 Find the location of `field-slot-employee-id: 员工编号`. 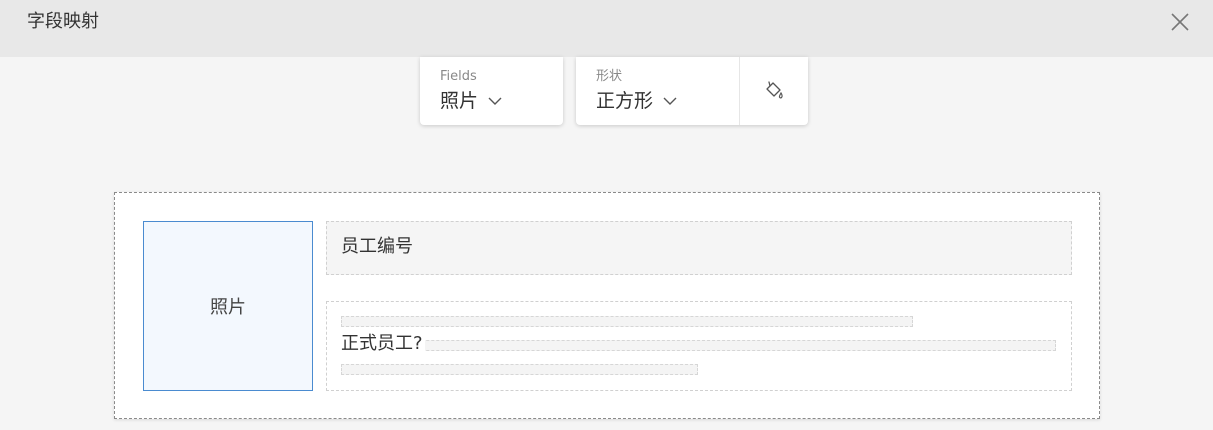

field-slot-employee-id: 员工编号 is located at coordinates (699, 248).